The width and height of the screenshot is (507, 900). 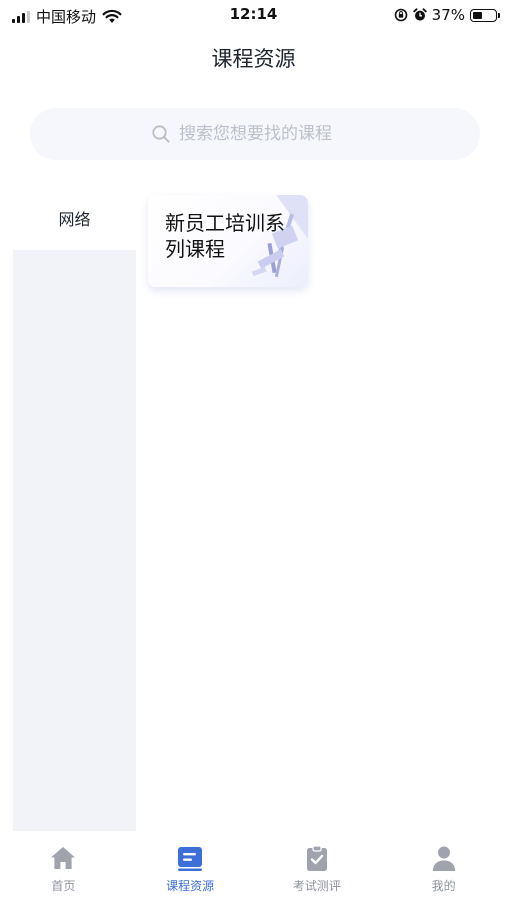 What do you see at coordinates (269, 134) in the screenshot?
I see `search-input` at bounding box center [269, 134].